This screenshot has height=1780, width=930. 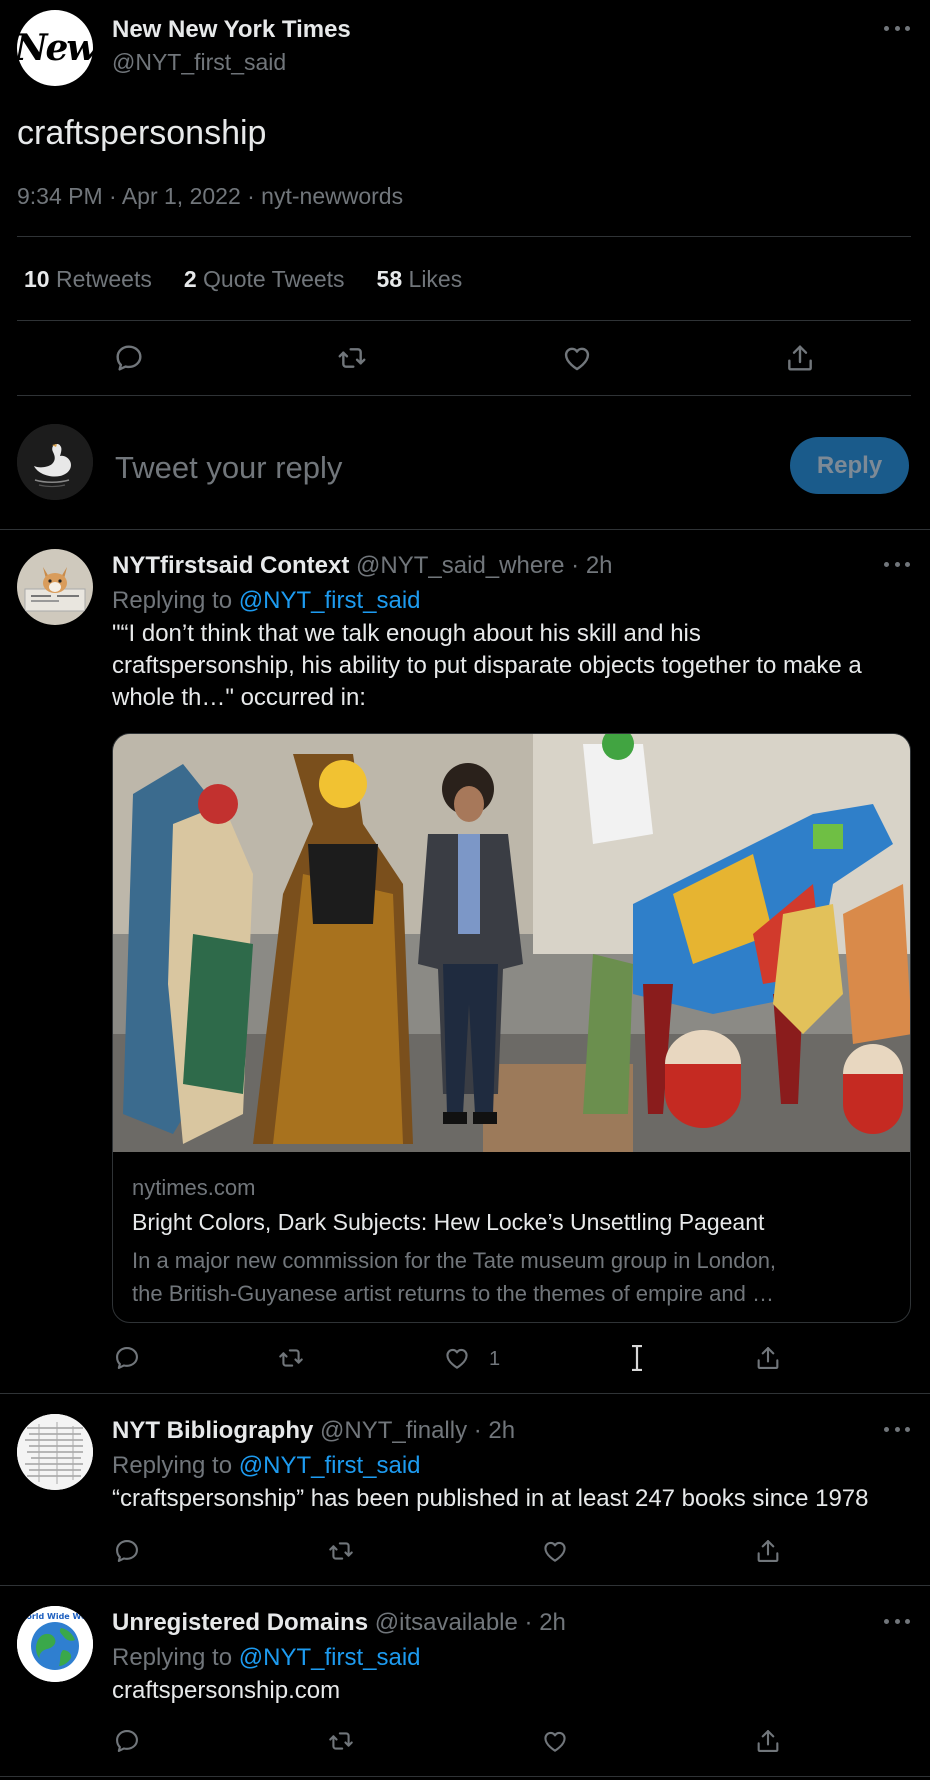 I want to click on swan-icon, so click(x=55, y=462).